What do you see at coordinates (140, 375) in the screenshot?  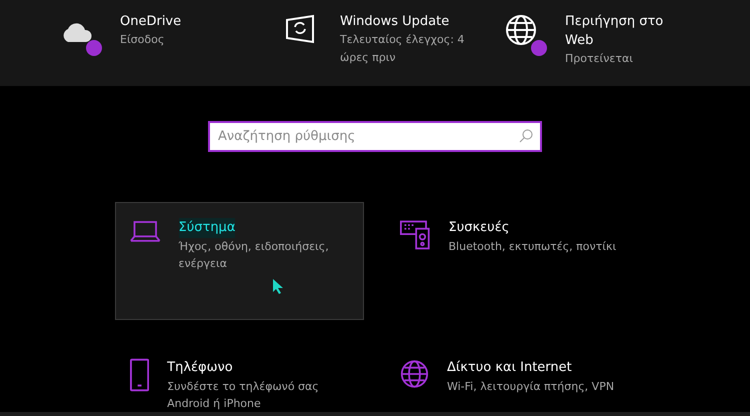 I see `phone-icon` at bounding box center [140, 375].